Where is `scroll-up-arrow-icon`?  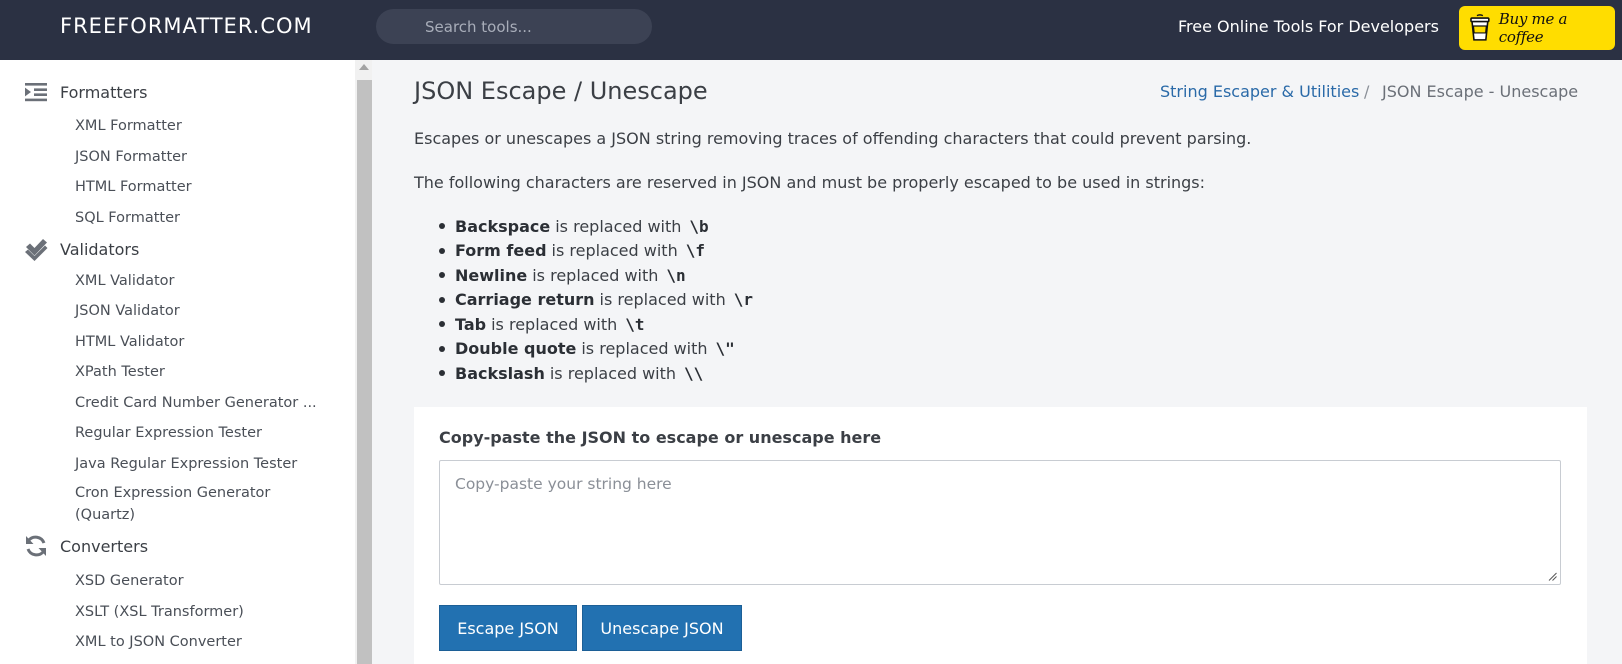 scroll-up-arrow-icon is located at coordinates (364, 67).